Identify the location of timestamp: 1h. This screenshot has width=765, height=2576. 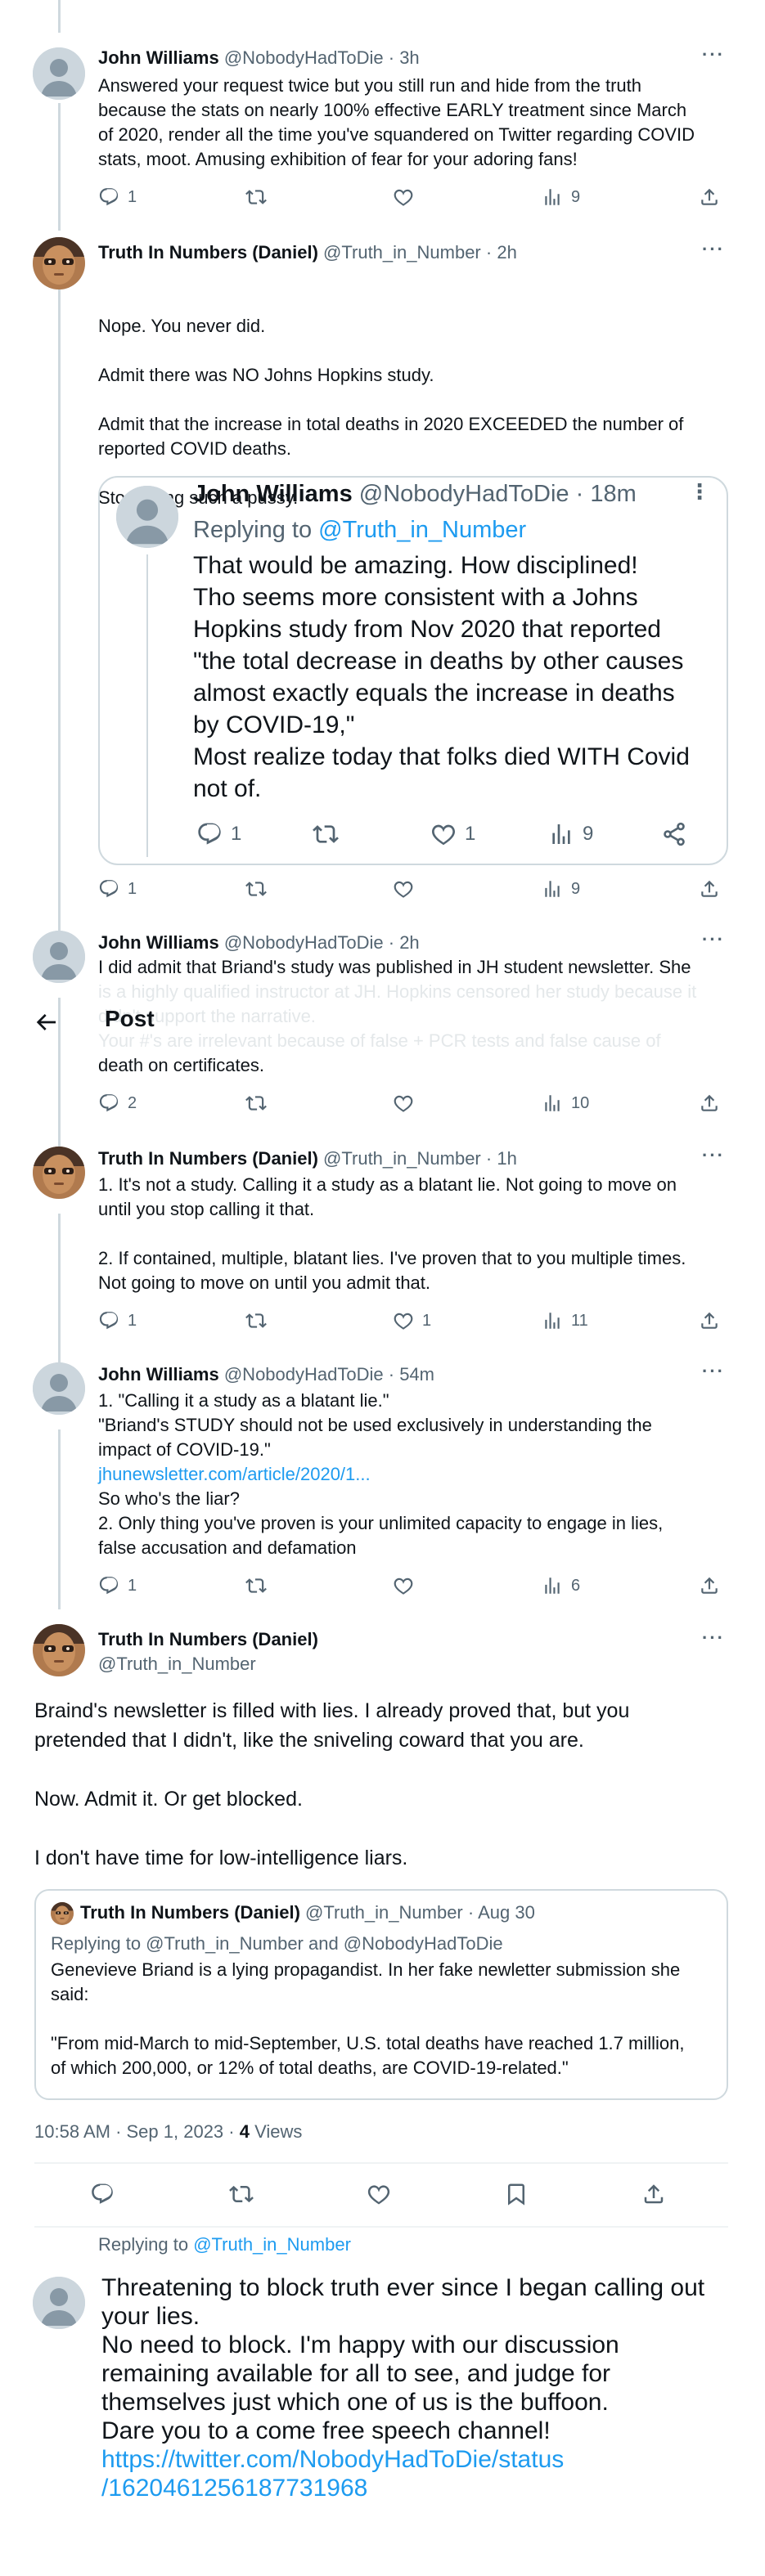
(507, 1159).